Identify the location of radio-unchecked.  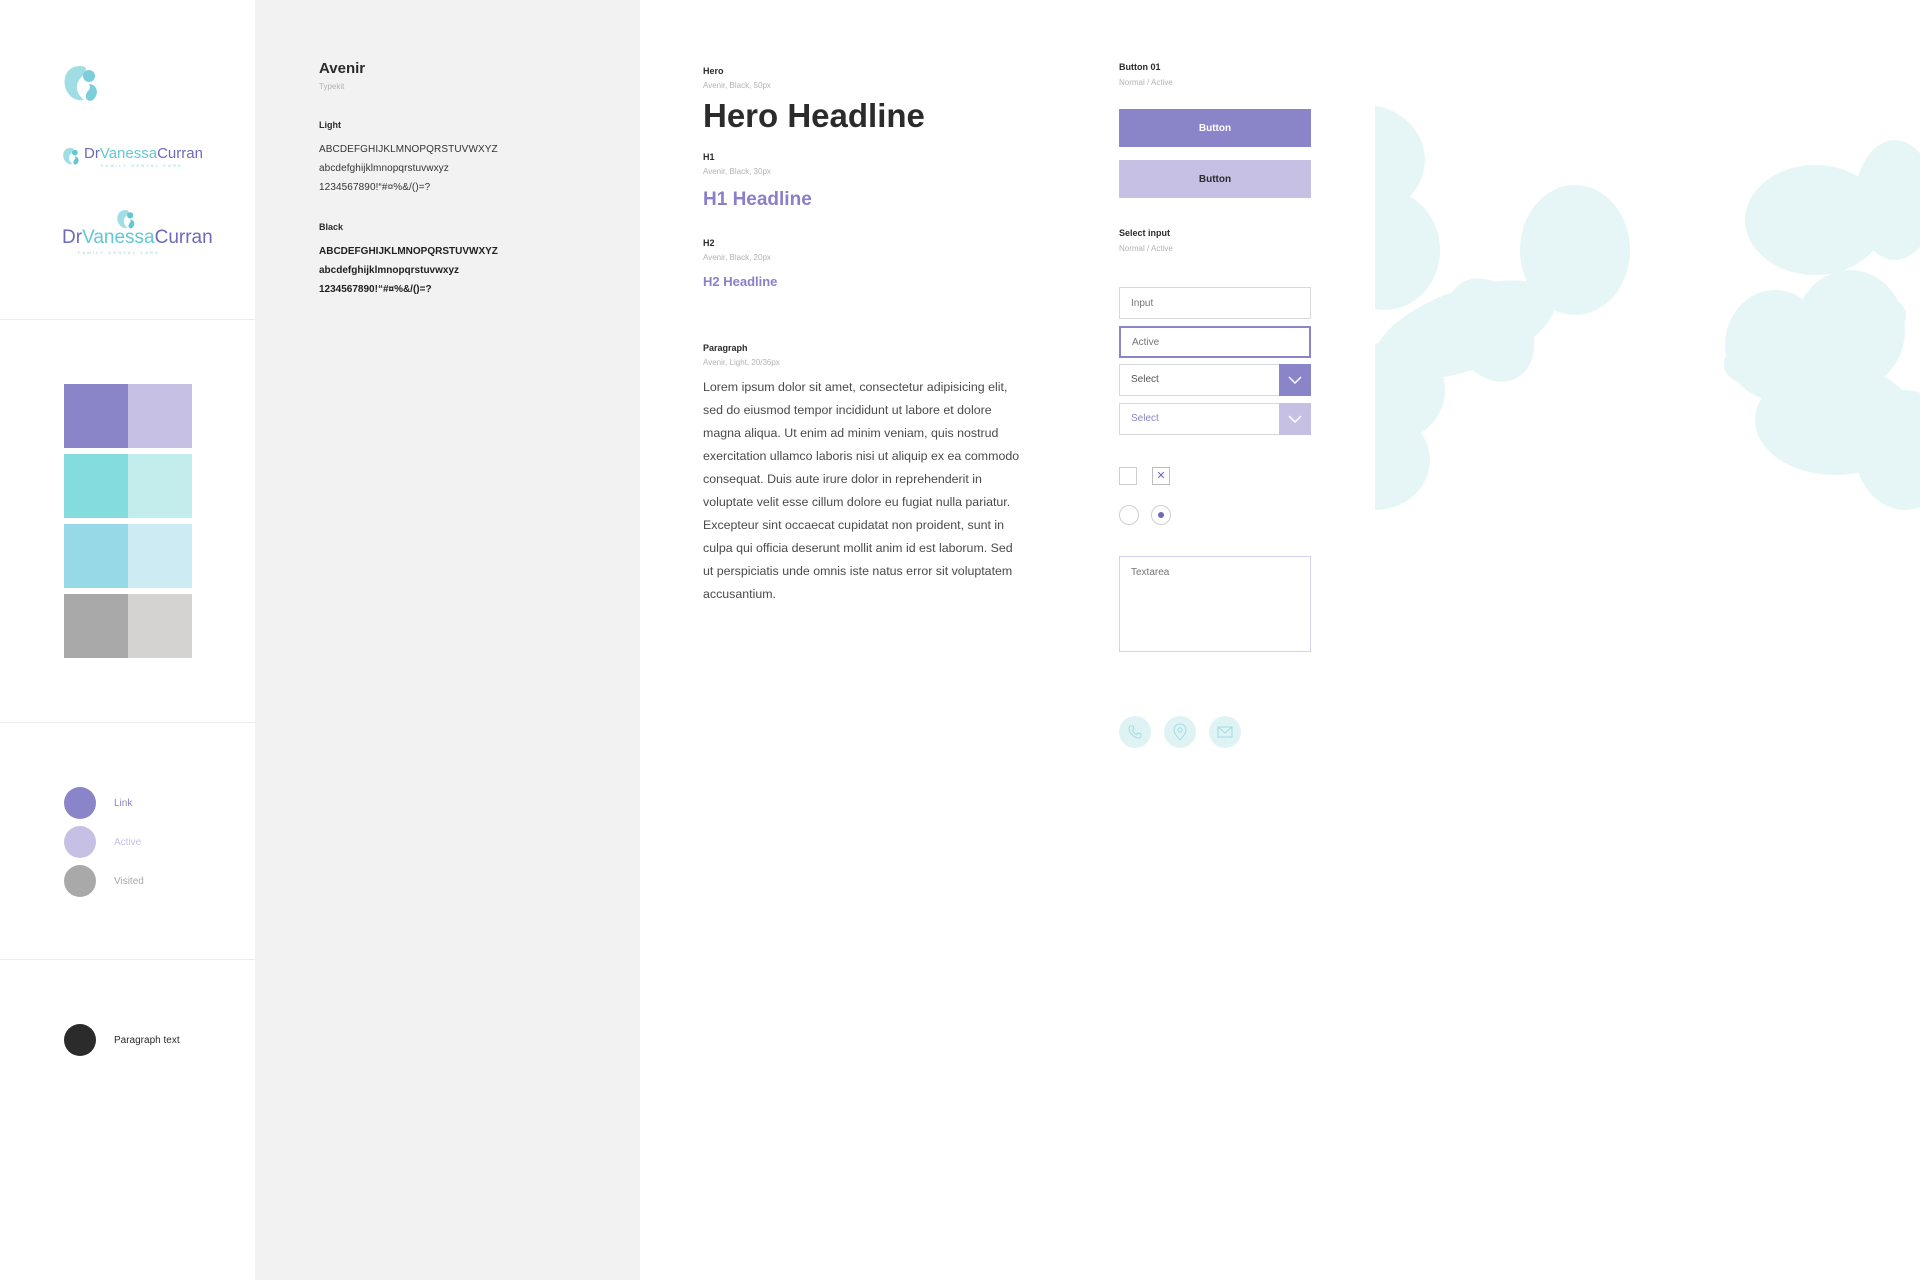
(1129, 515).